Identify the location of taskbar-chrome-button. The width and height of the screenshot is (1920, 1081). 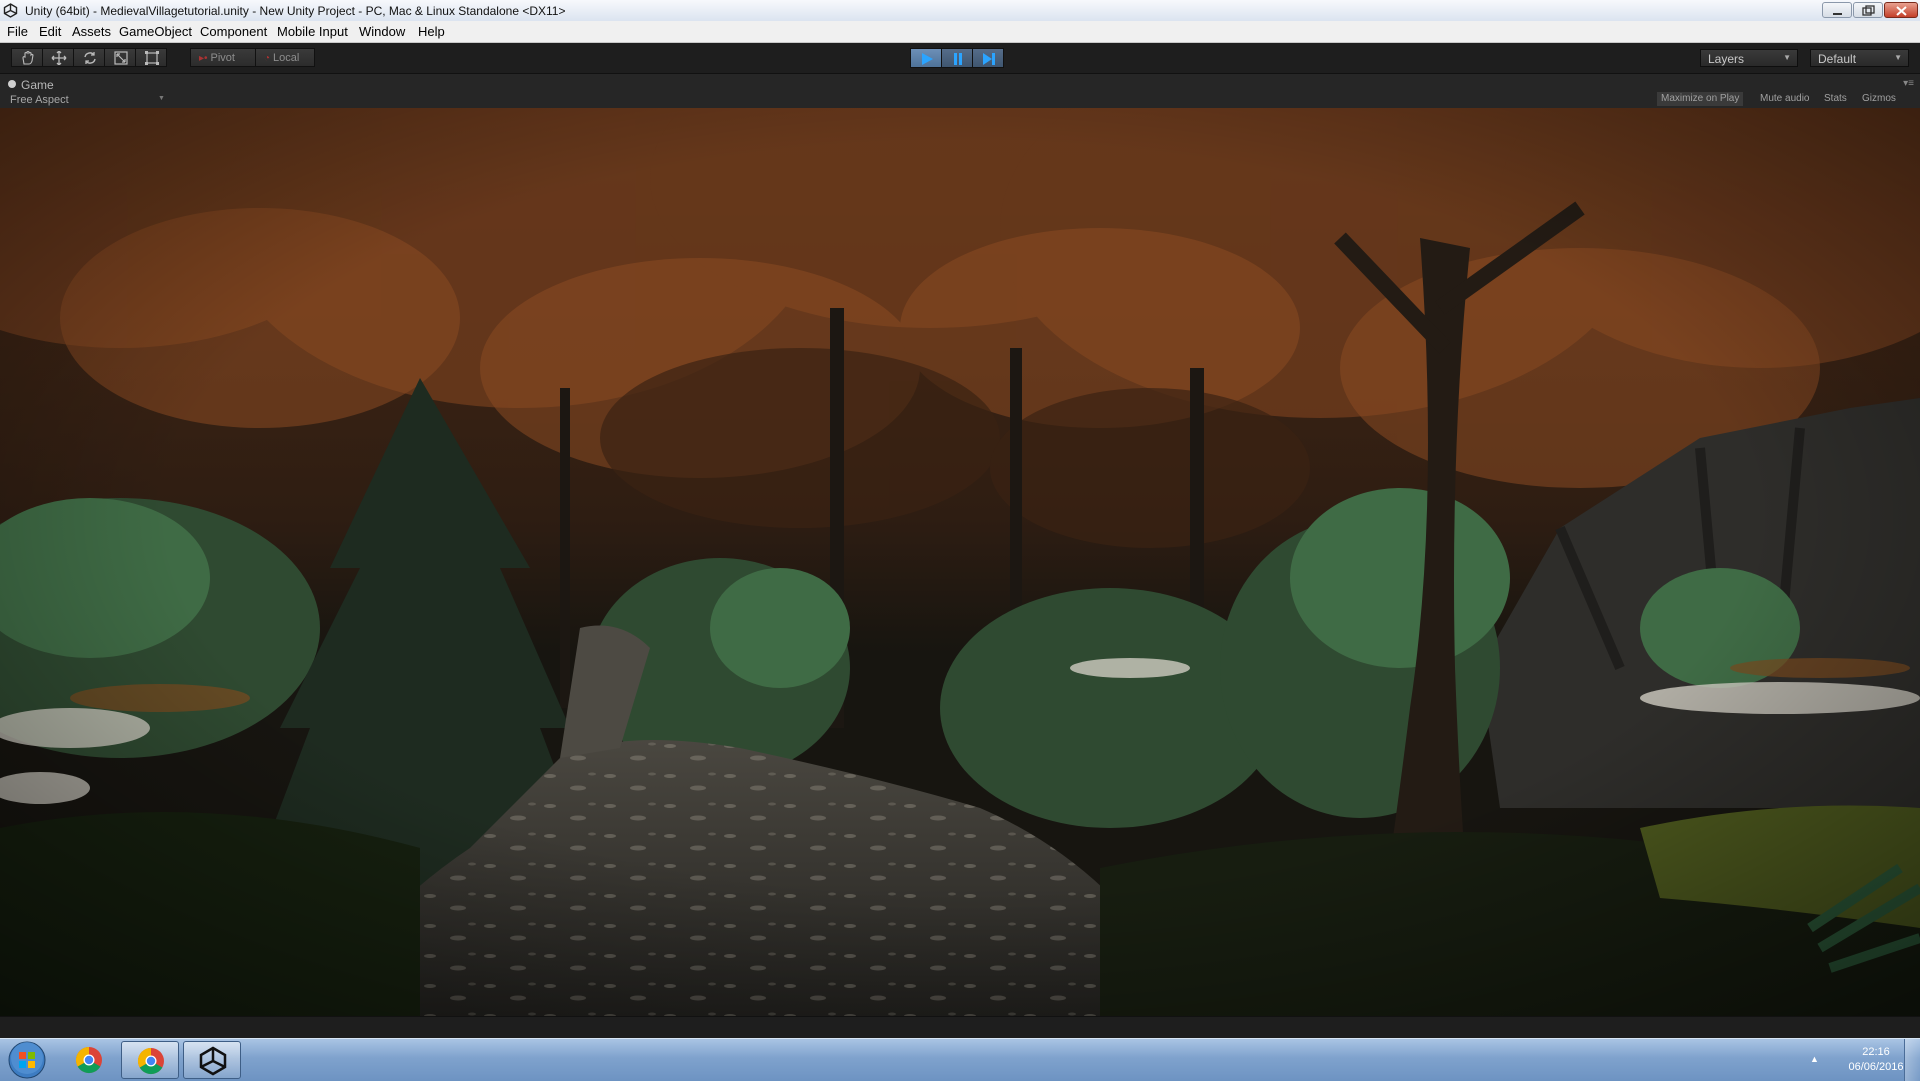
(89, 1060).